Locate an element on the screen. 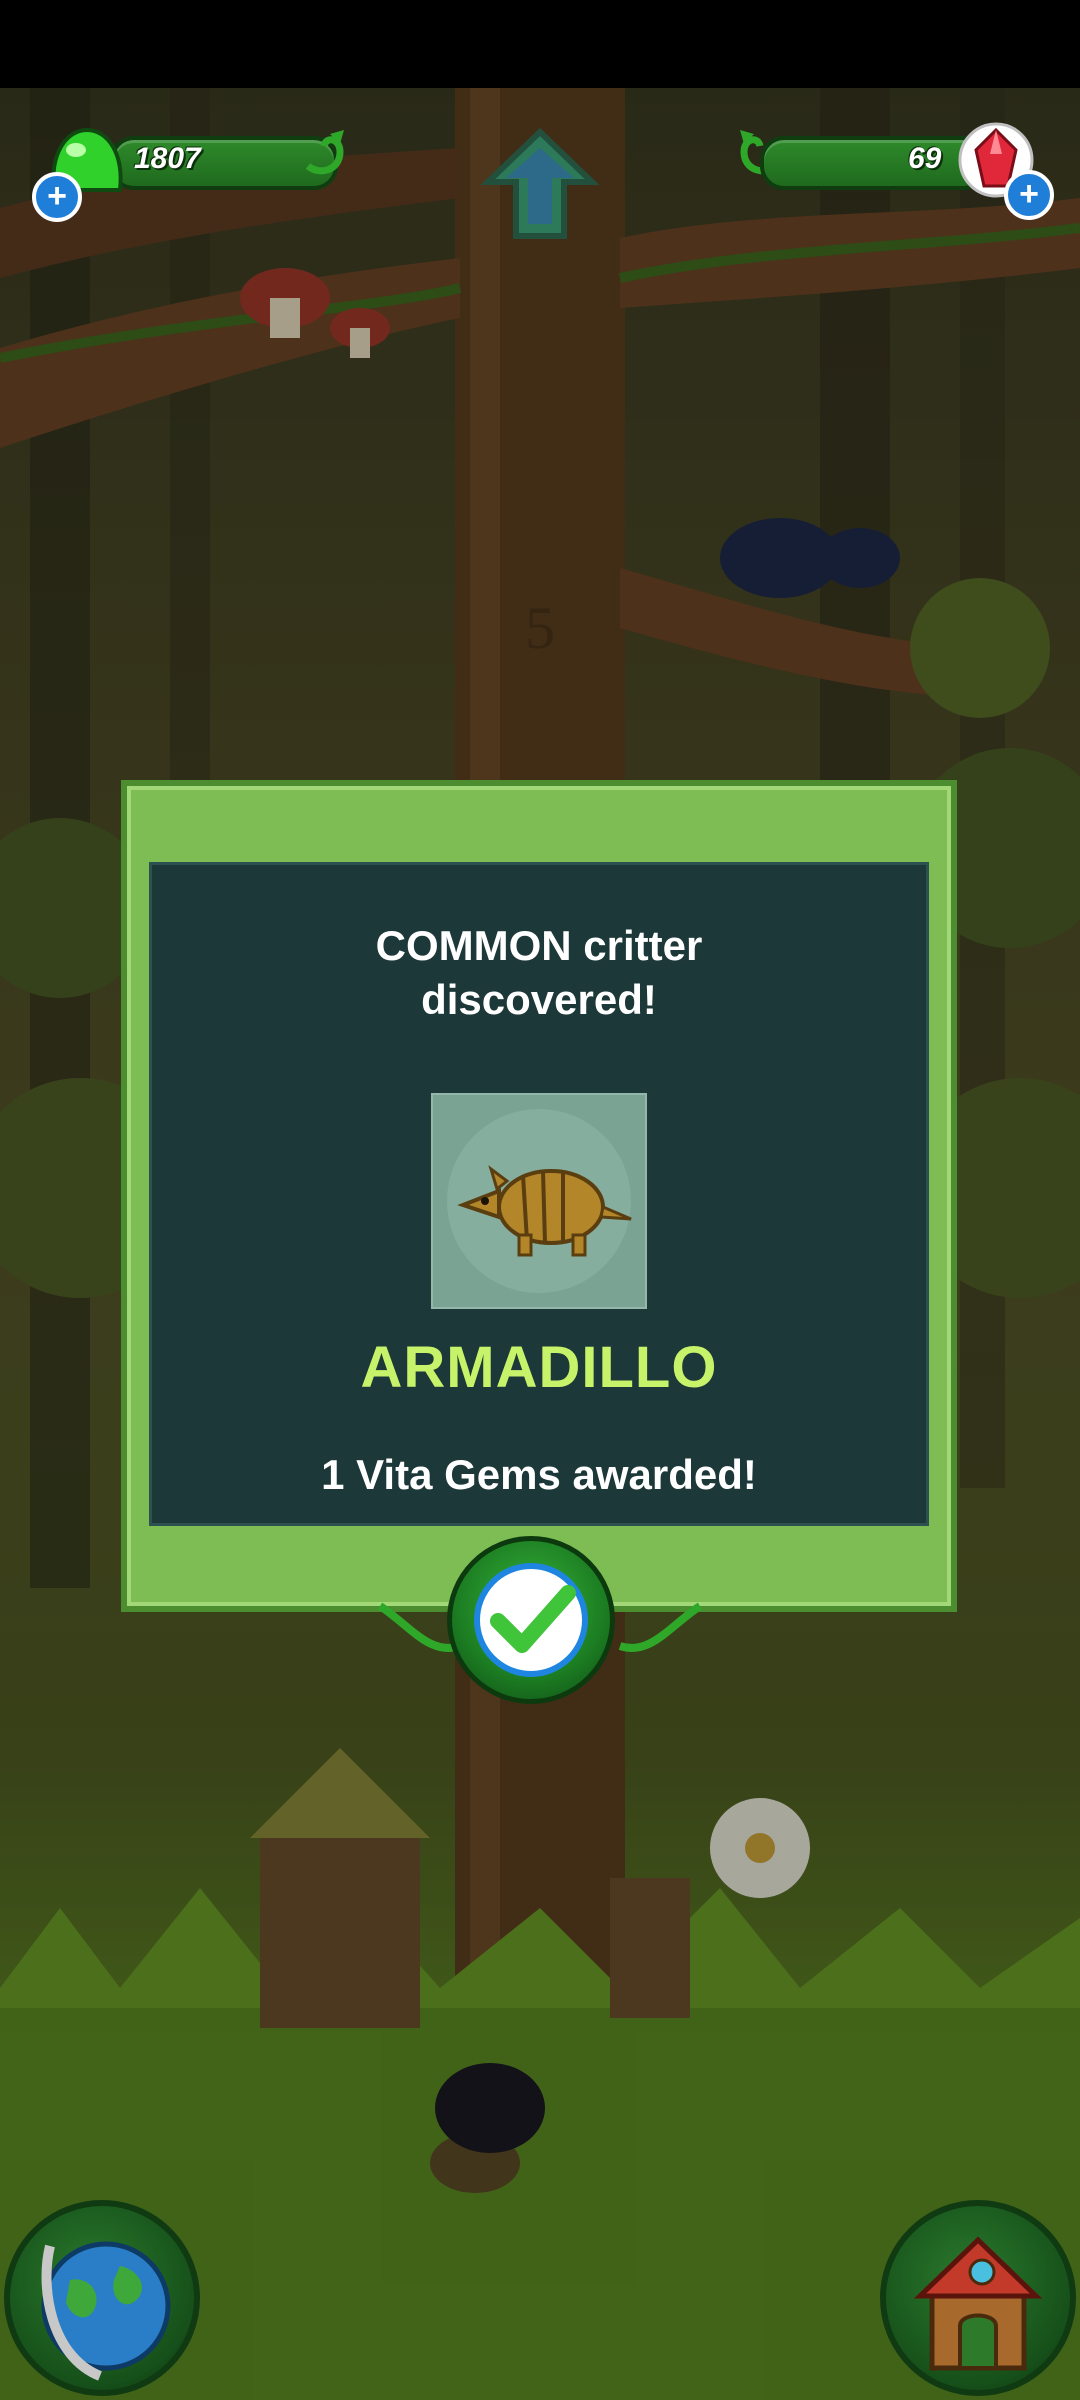  confirm-button is located at coordinates (531, 1620).